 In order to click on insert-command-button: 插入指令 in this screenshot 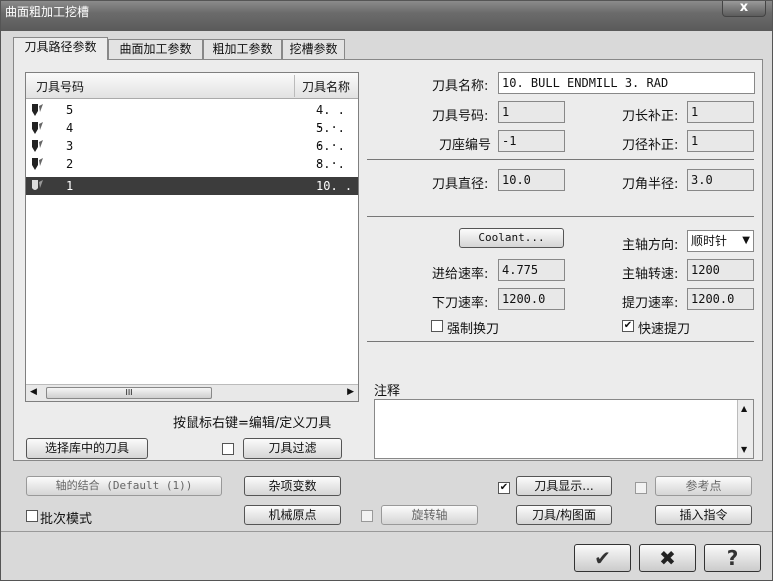, I will do `click(703, 515)`.